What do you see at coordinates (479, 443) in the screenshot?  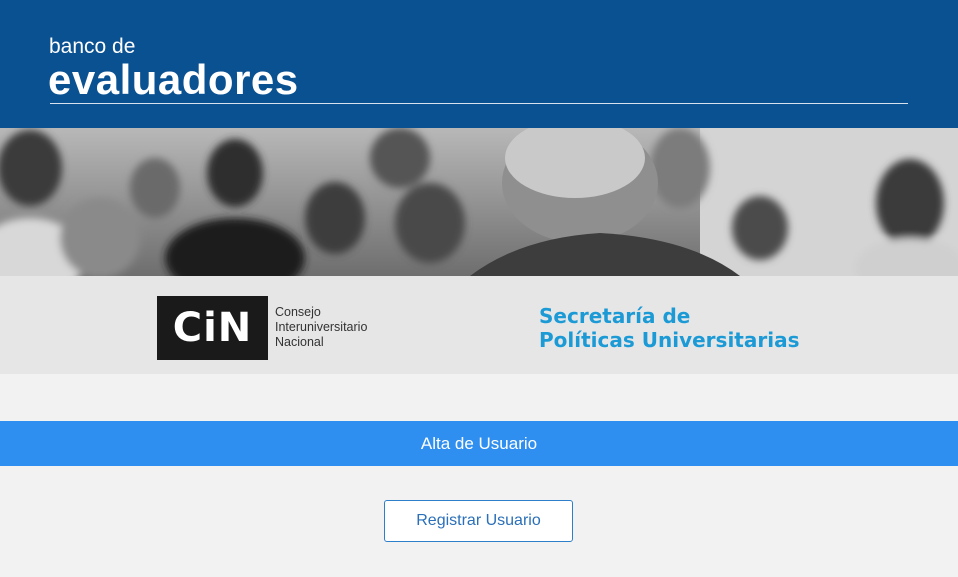 I see `section-title: Alta de Usuario` at bounding box center [479, 443].